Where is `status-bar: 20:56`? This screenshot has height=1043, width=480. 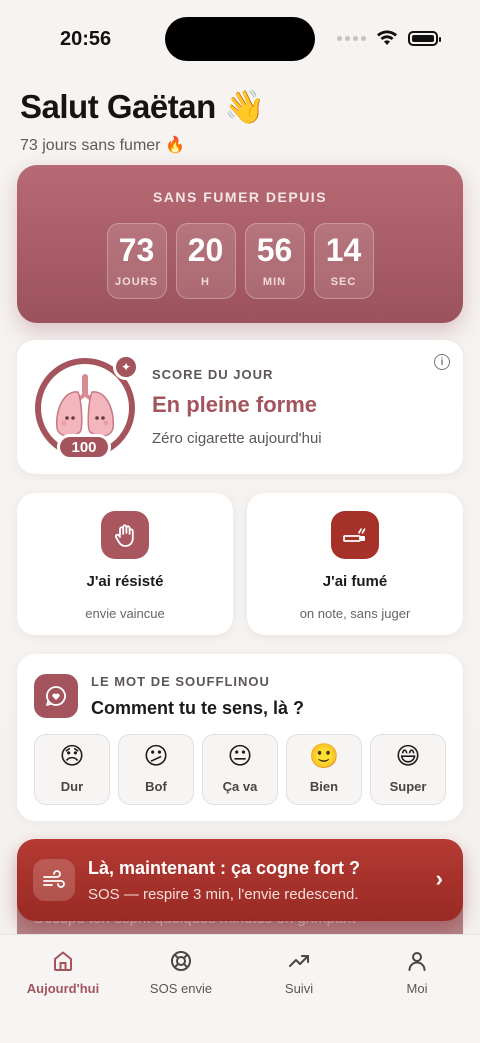 status-bar: 20:56 is located at coordinates (240, 39).